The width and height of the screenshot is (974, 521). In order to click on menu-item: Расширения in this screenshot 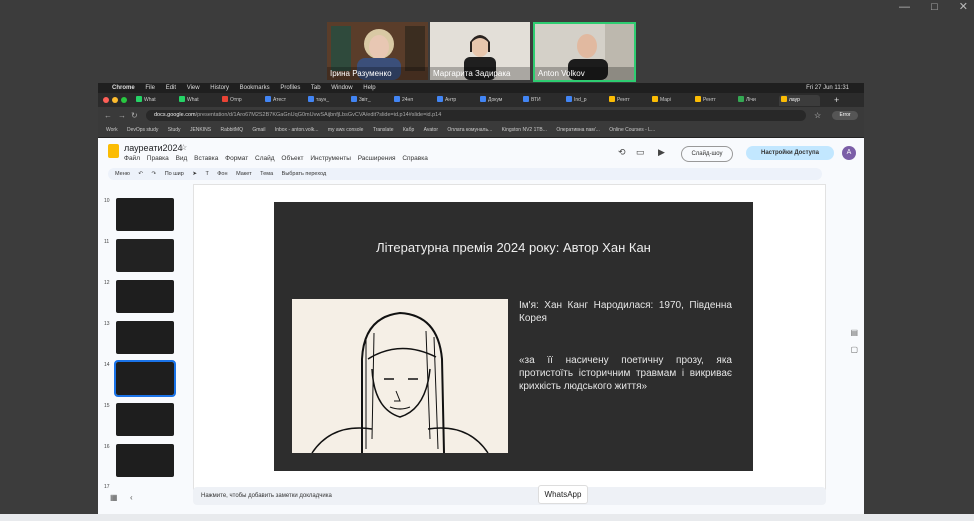, I will do `click(377, 158)`.